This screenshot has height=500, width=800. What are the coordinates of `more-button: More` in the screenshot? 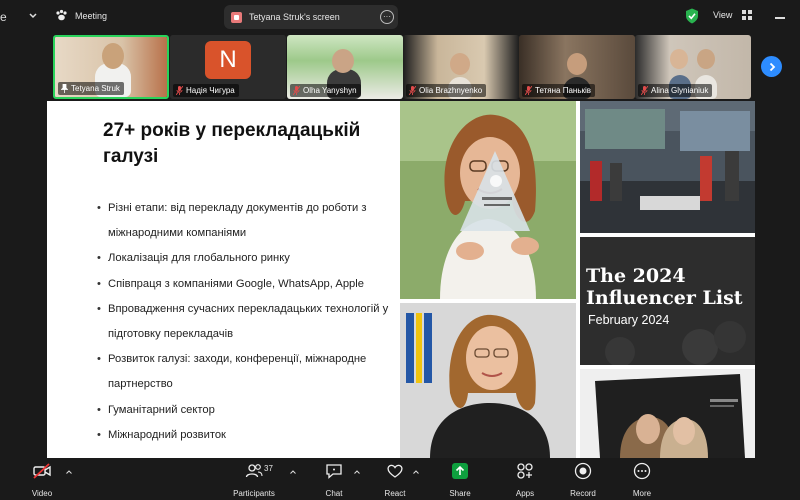 It's located at (642, 480).